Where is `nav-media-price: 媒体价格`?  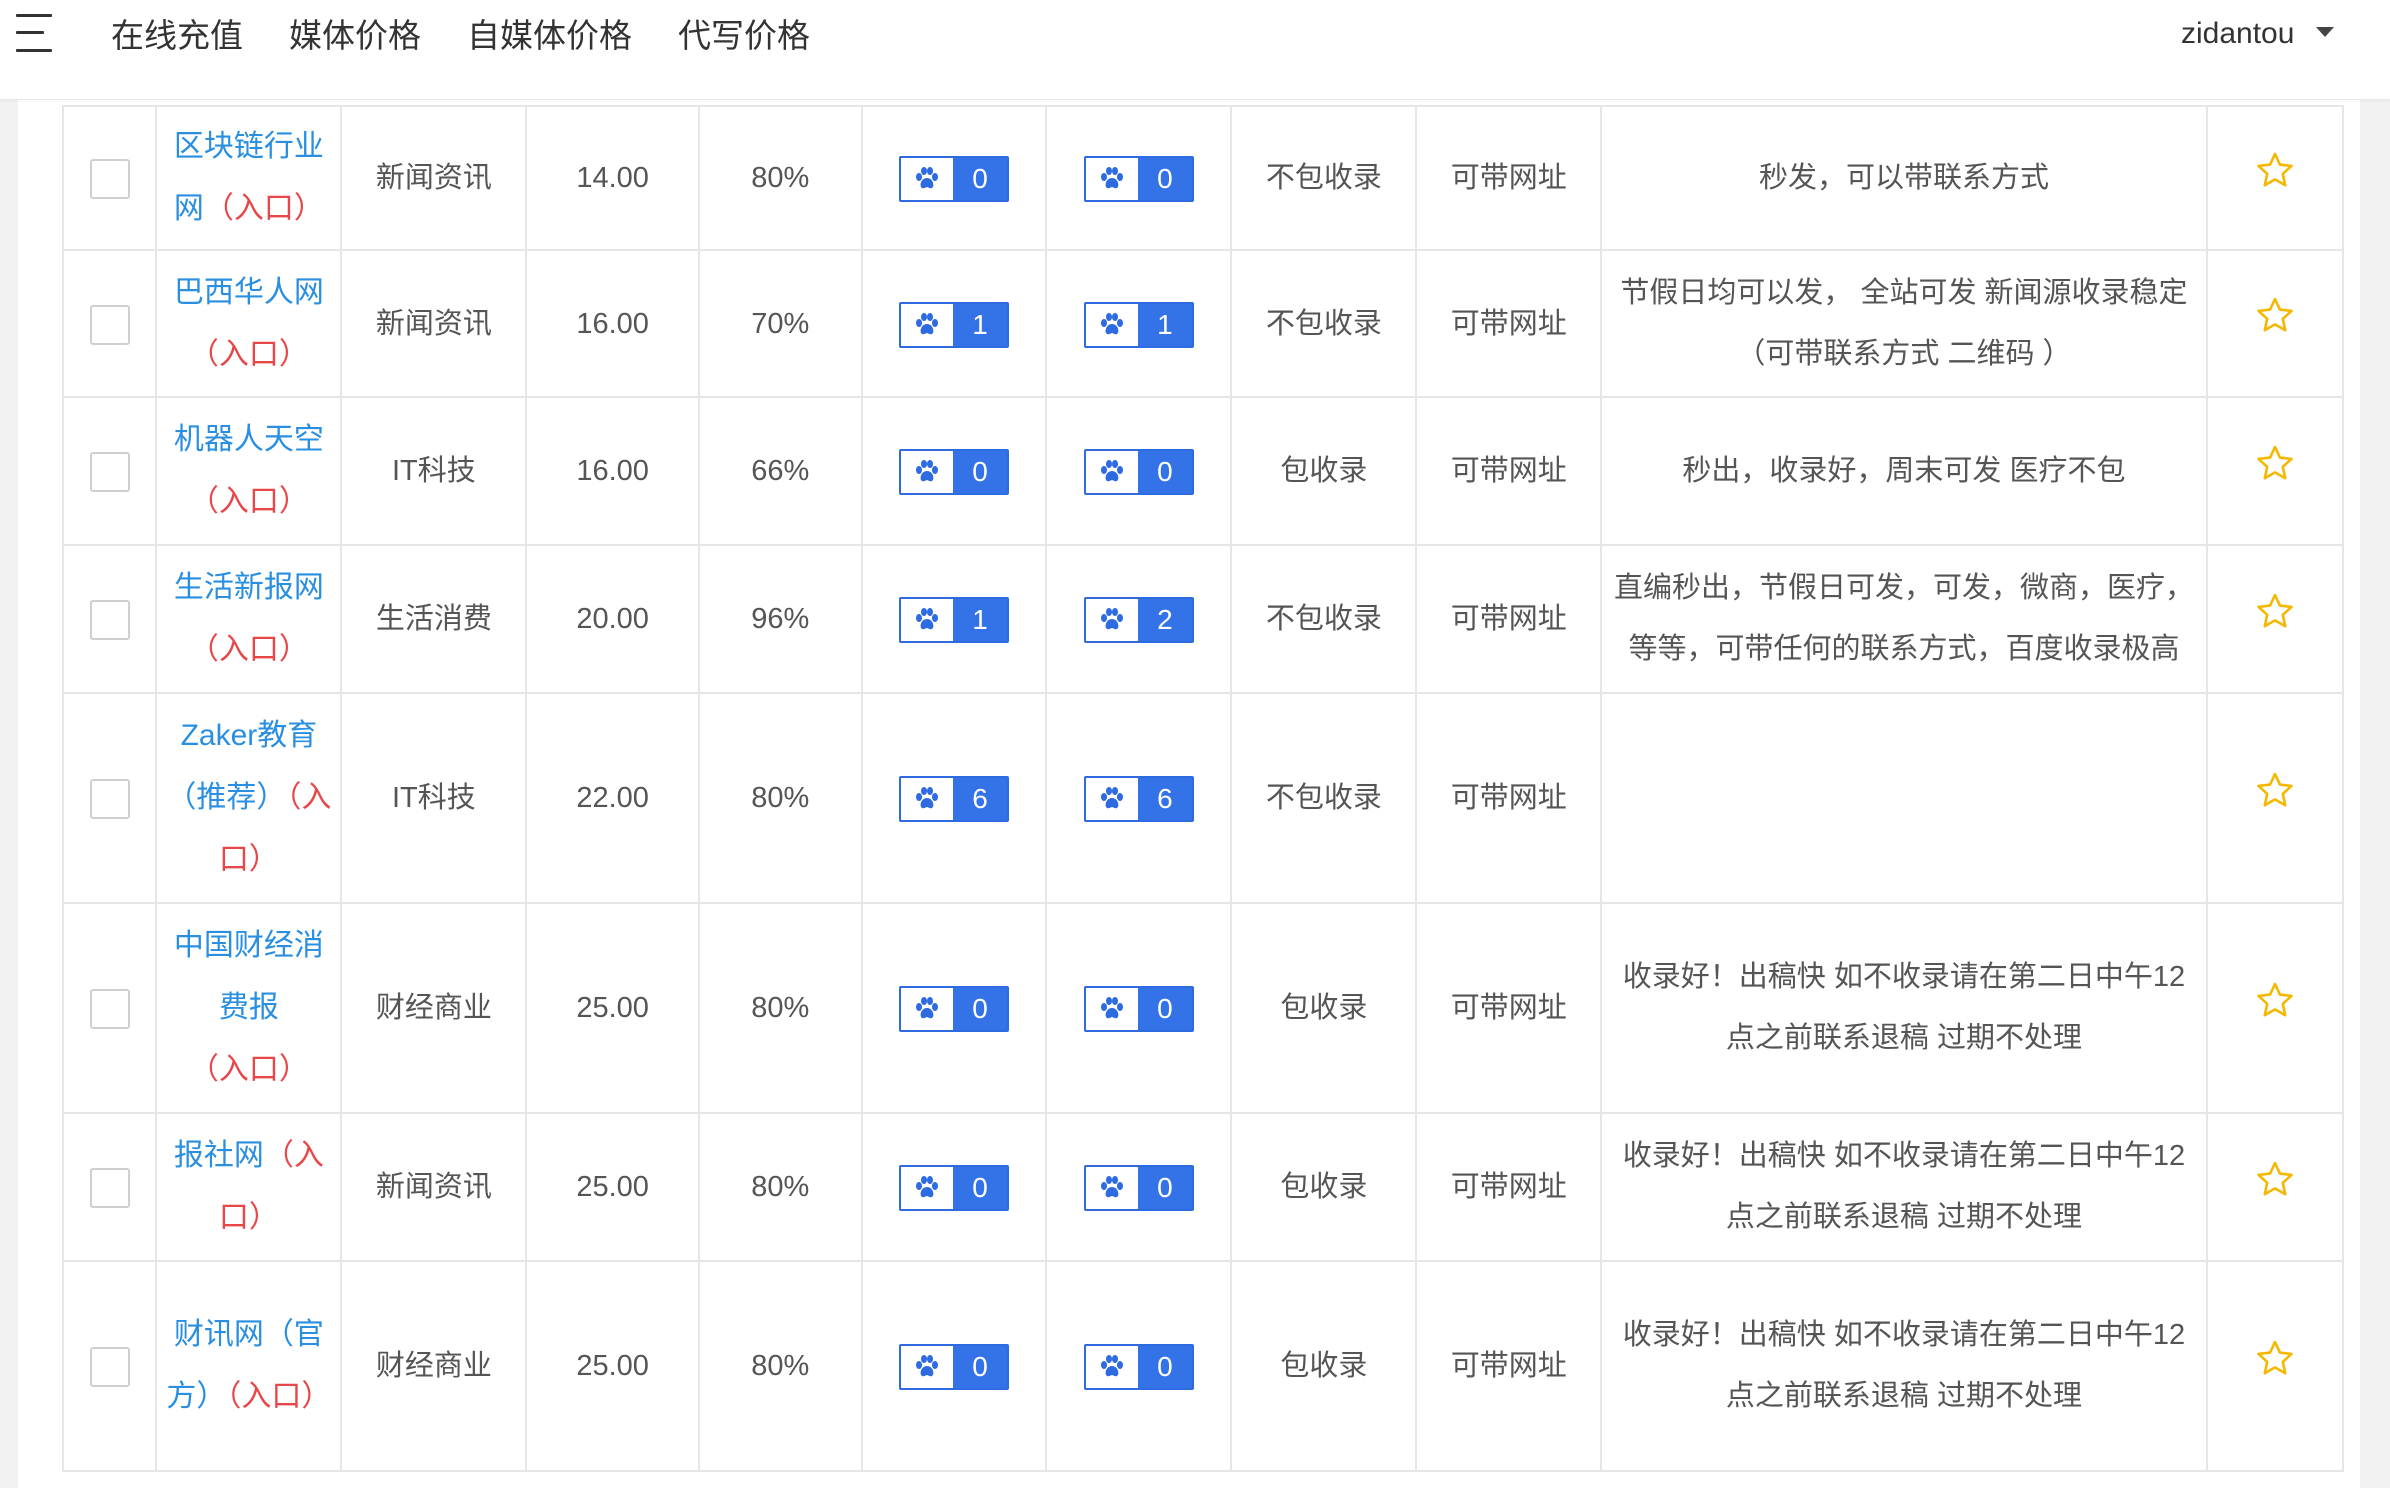
nav-media-price: 媒体价格 is located at coordinates (355, 36).